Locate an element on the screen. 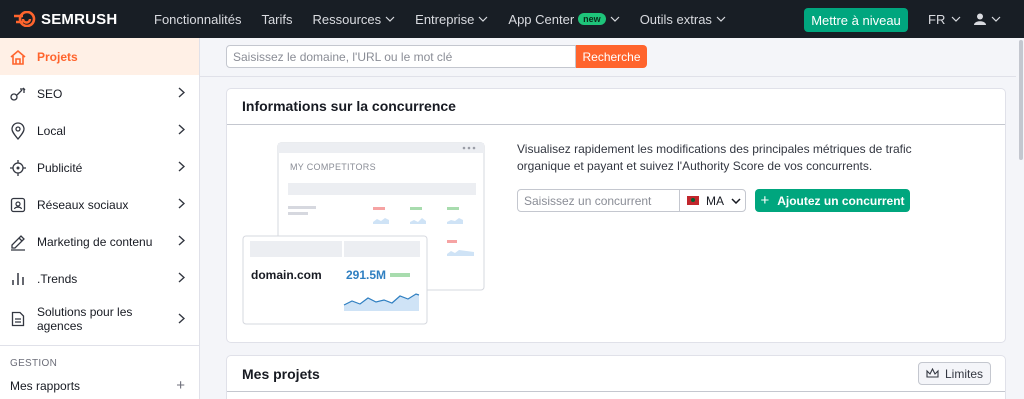 The width and height of the screenshot is (1024, 399). language-selector: FR is located at coordinates (944, 19).